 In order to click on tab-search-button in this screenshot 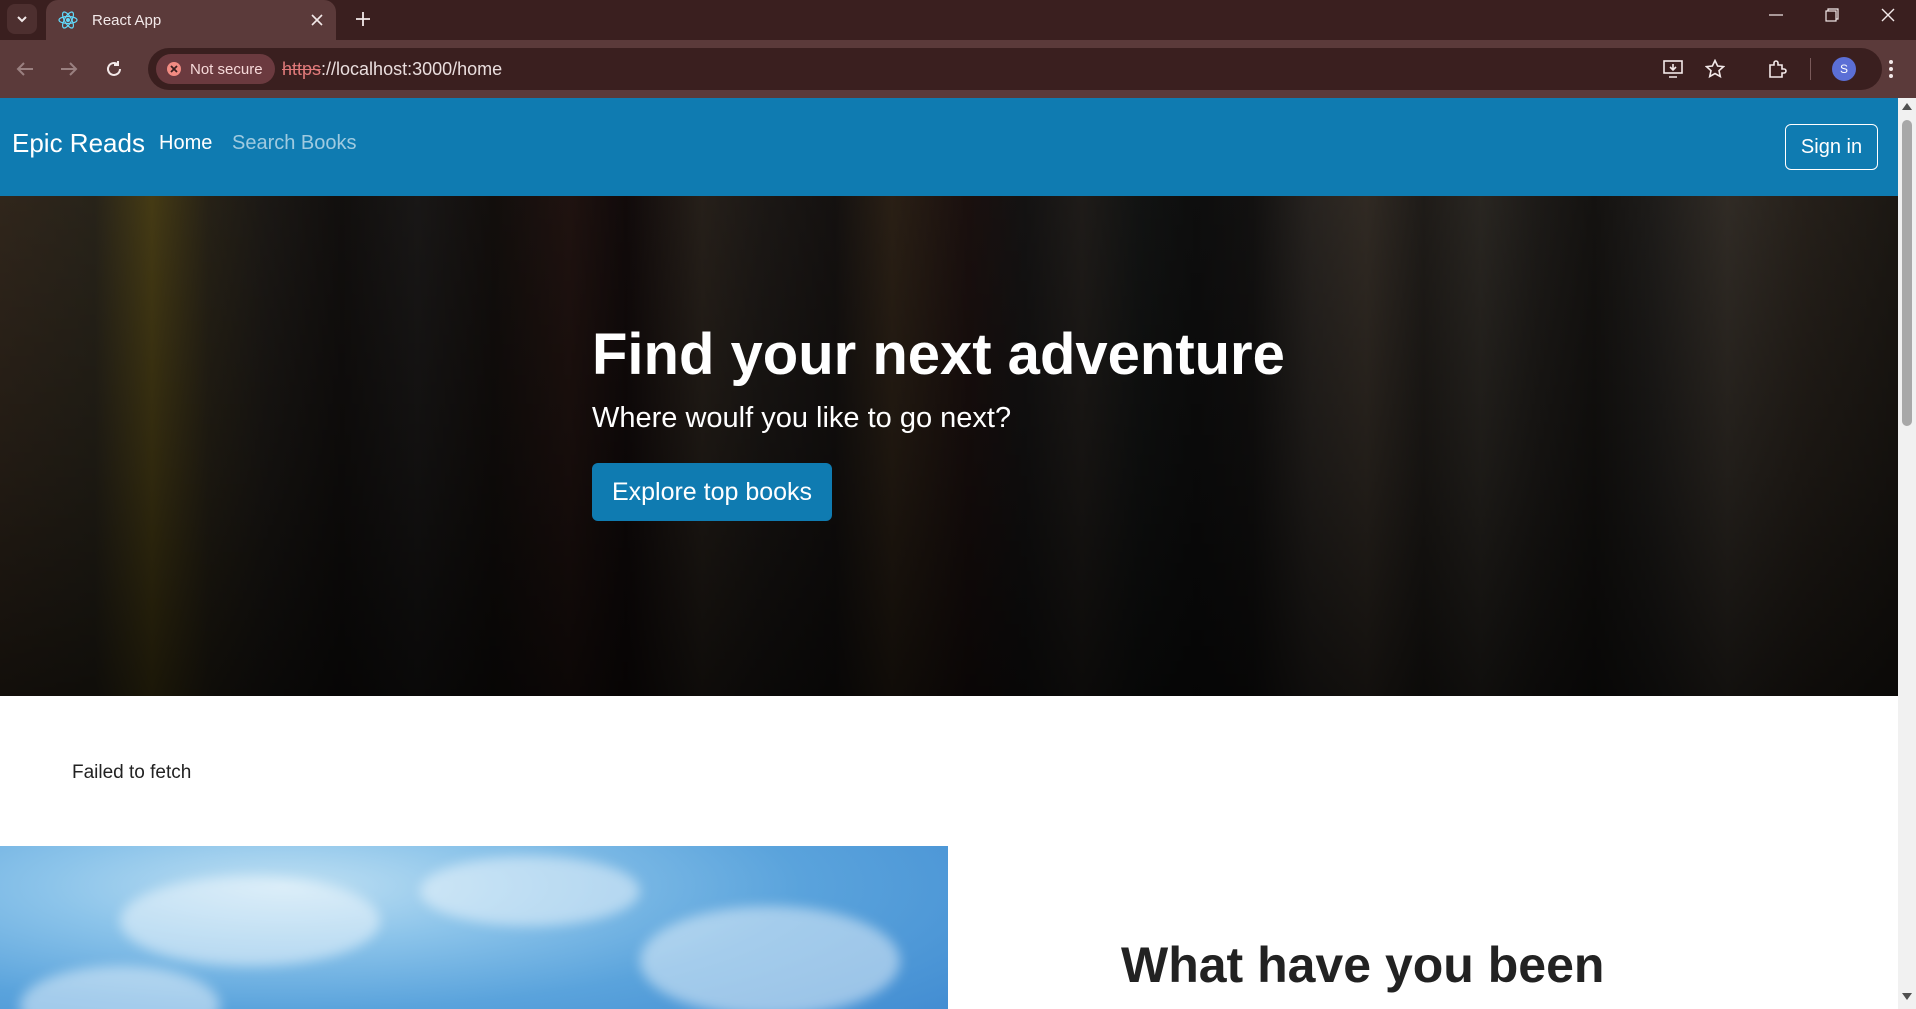, I will do `click(22, 19)`.